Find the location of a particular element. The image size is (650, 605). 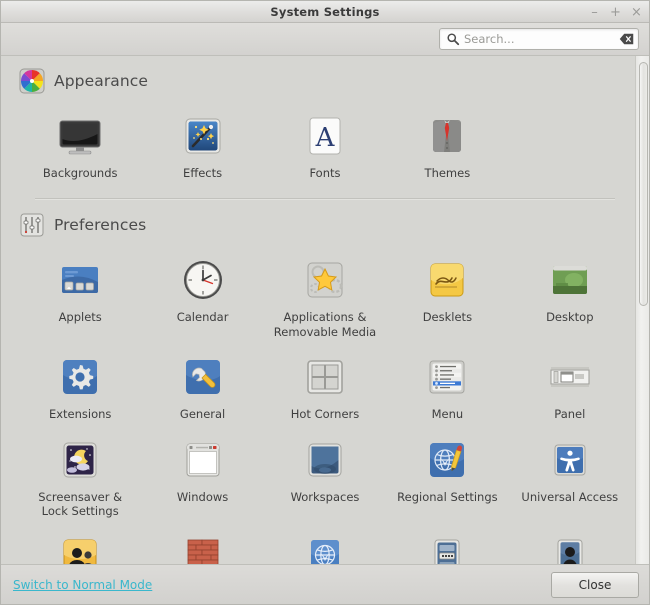

tile-label: Hot Corners is located at coordinates (325, 414).